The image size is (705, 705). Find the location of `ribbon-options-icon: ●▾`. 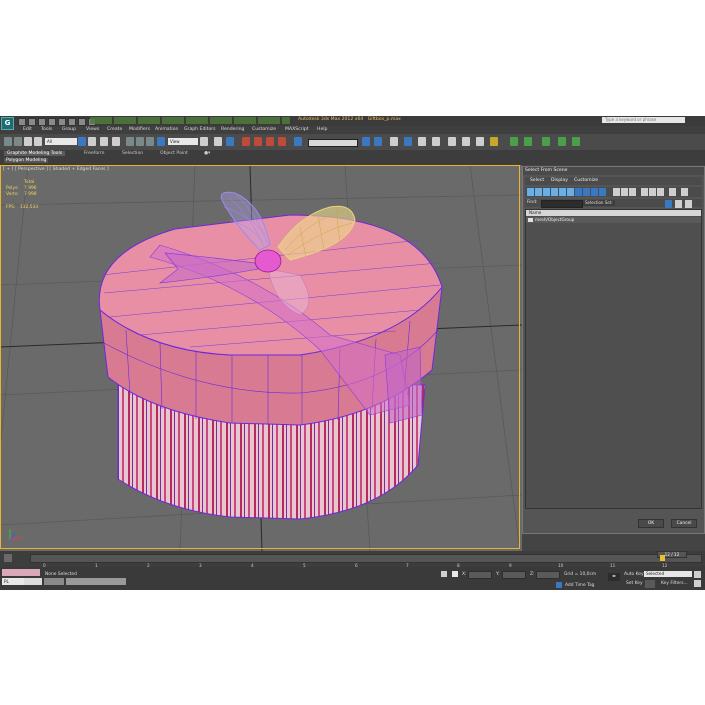

ribbon-options-icon: ●▾ is located at coordinates (207, 153).